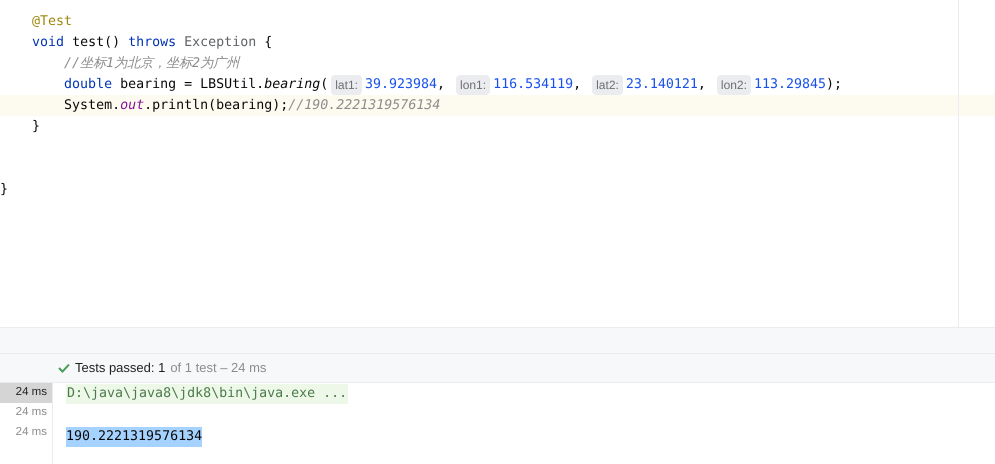 This screenshot has width=995, height=464. I want to click on code-token: throws, so click(153, 43).